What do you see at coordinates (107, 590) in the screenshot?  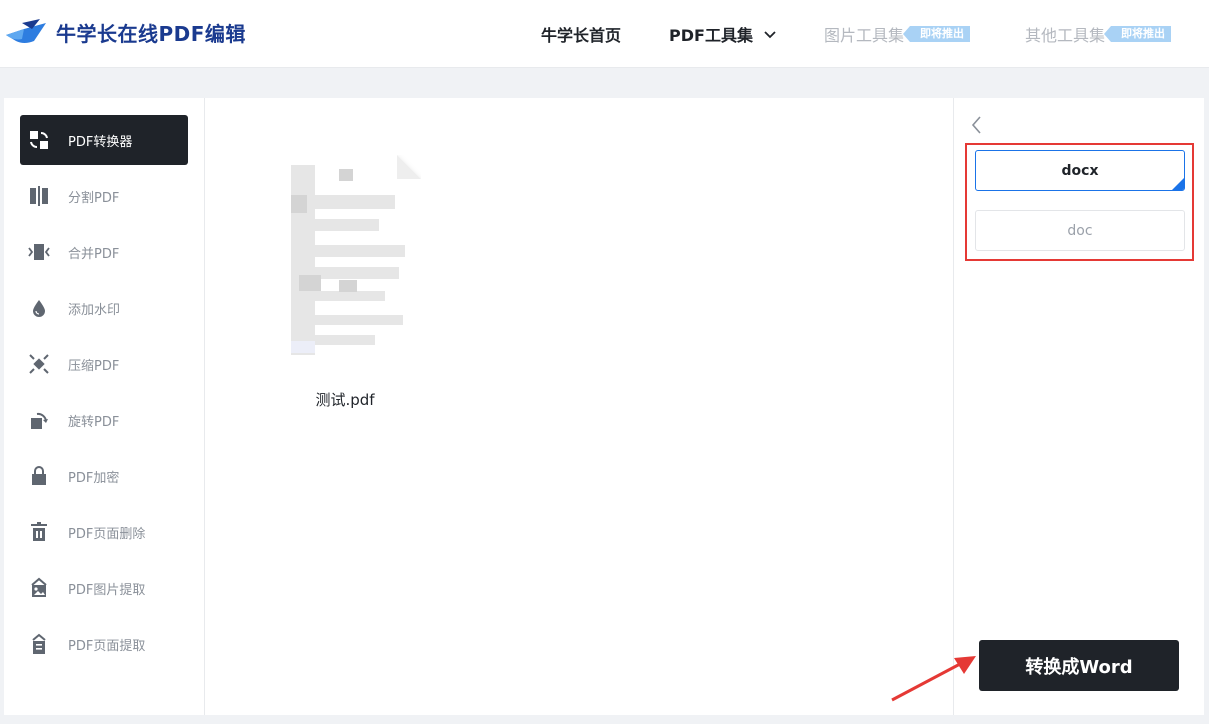 I see `sidebar-item-label: PDF图片提取` at bounding box center [107, 590].